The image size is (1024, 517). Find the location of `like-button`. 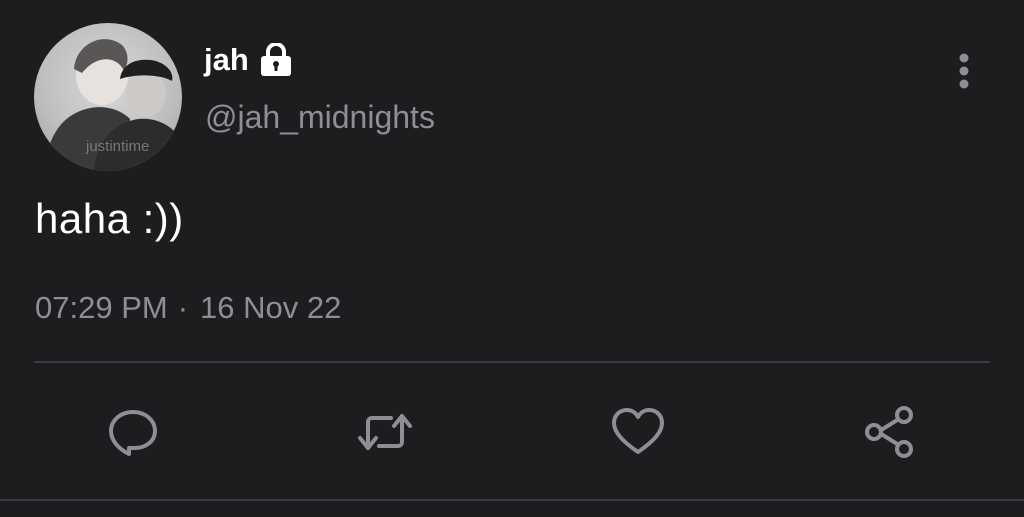

like-button is located at coordinates (638, 432).